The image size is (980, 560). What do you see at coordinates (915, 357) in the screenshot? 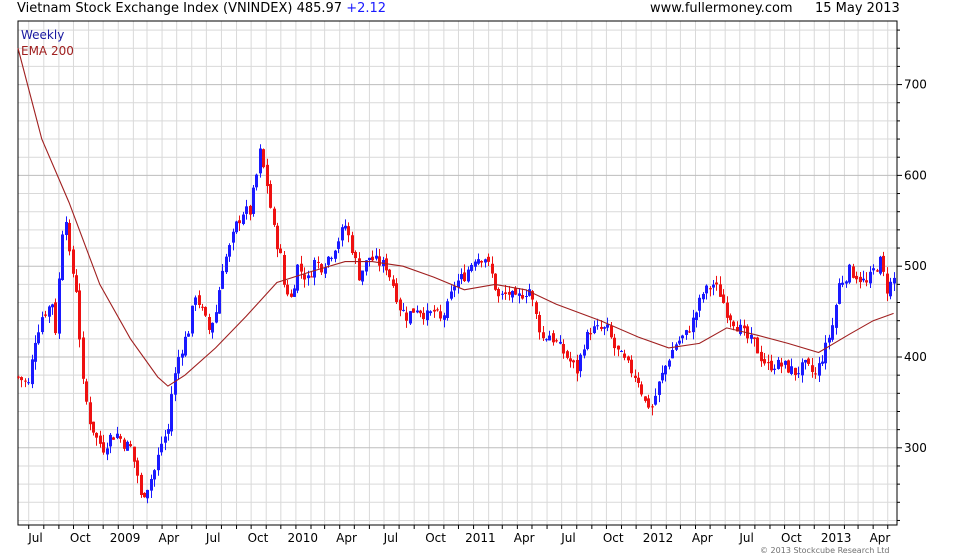
I see `y-tick-label: 400` at bounding box center [915, 357].